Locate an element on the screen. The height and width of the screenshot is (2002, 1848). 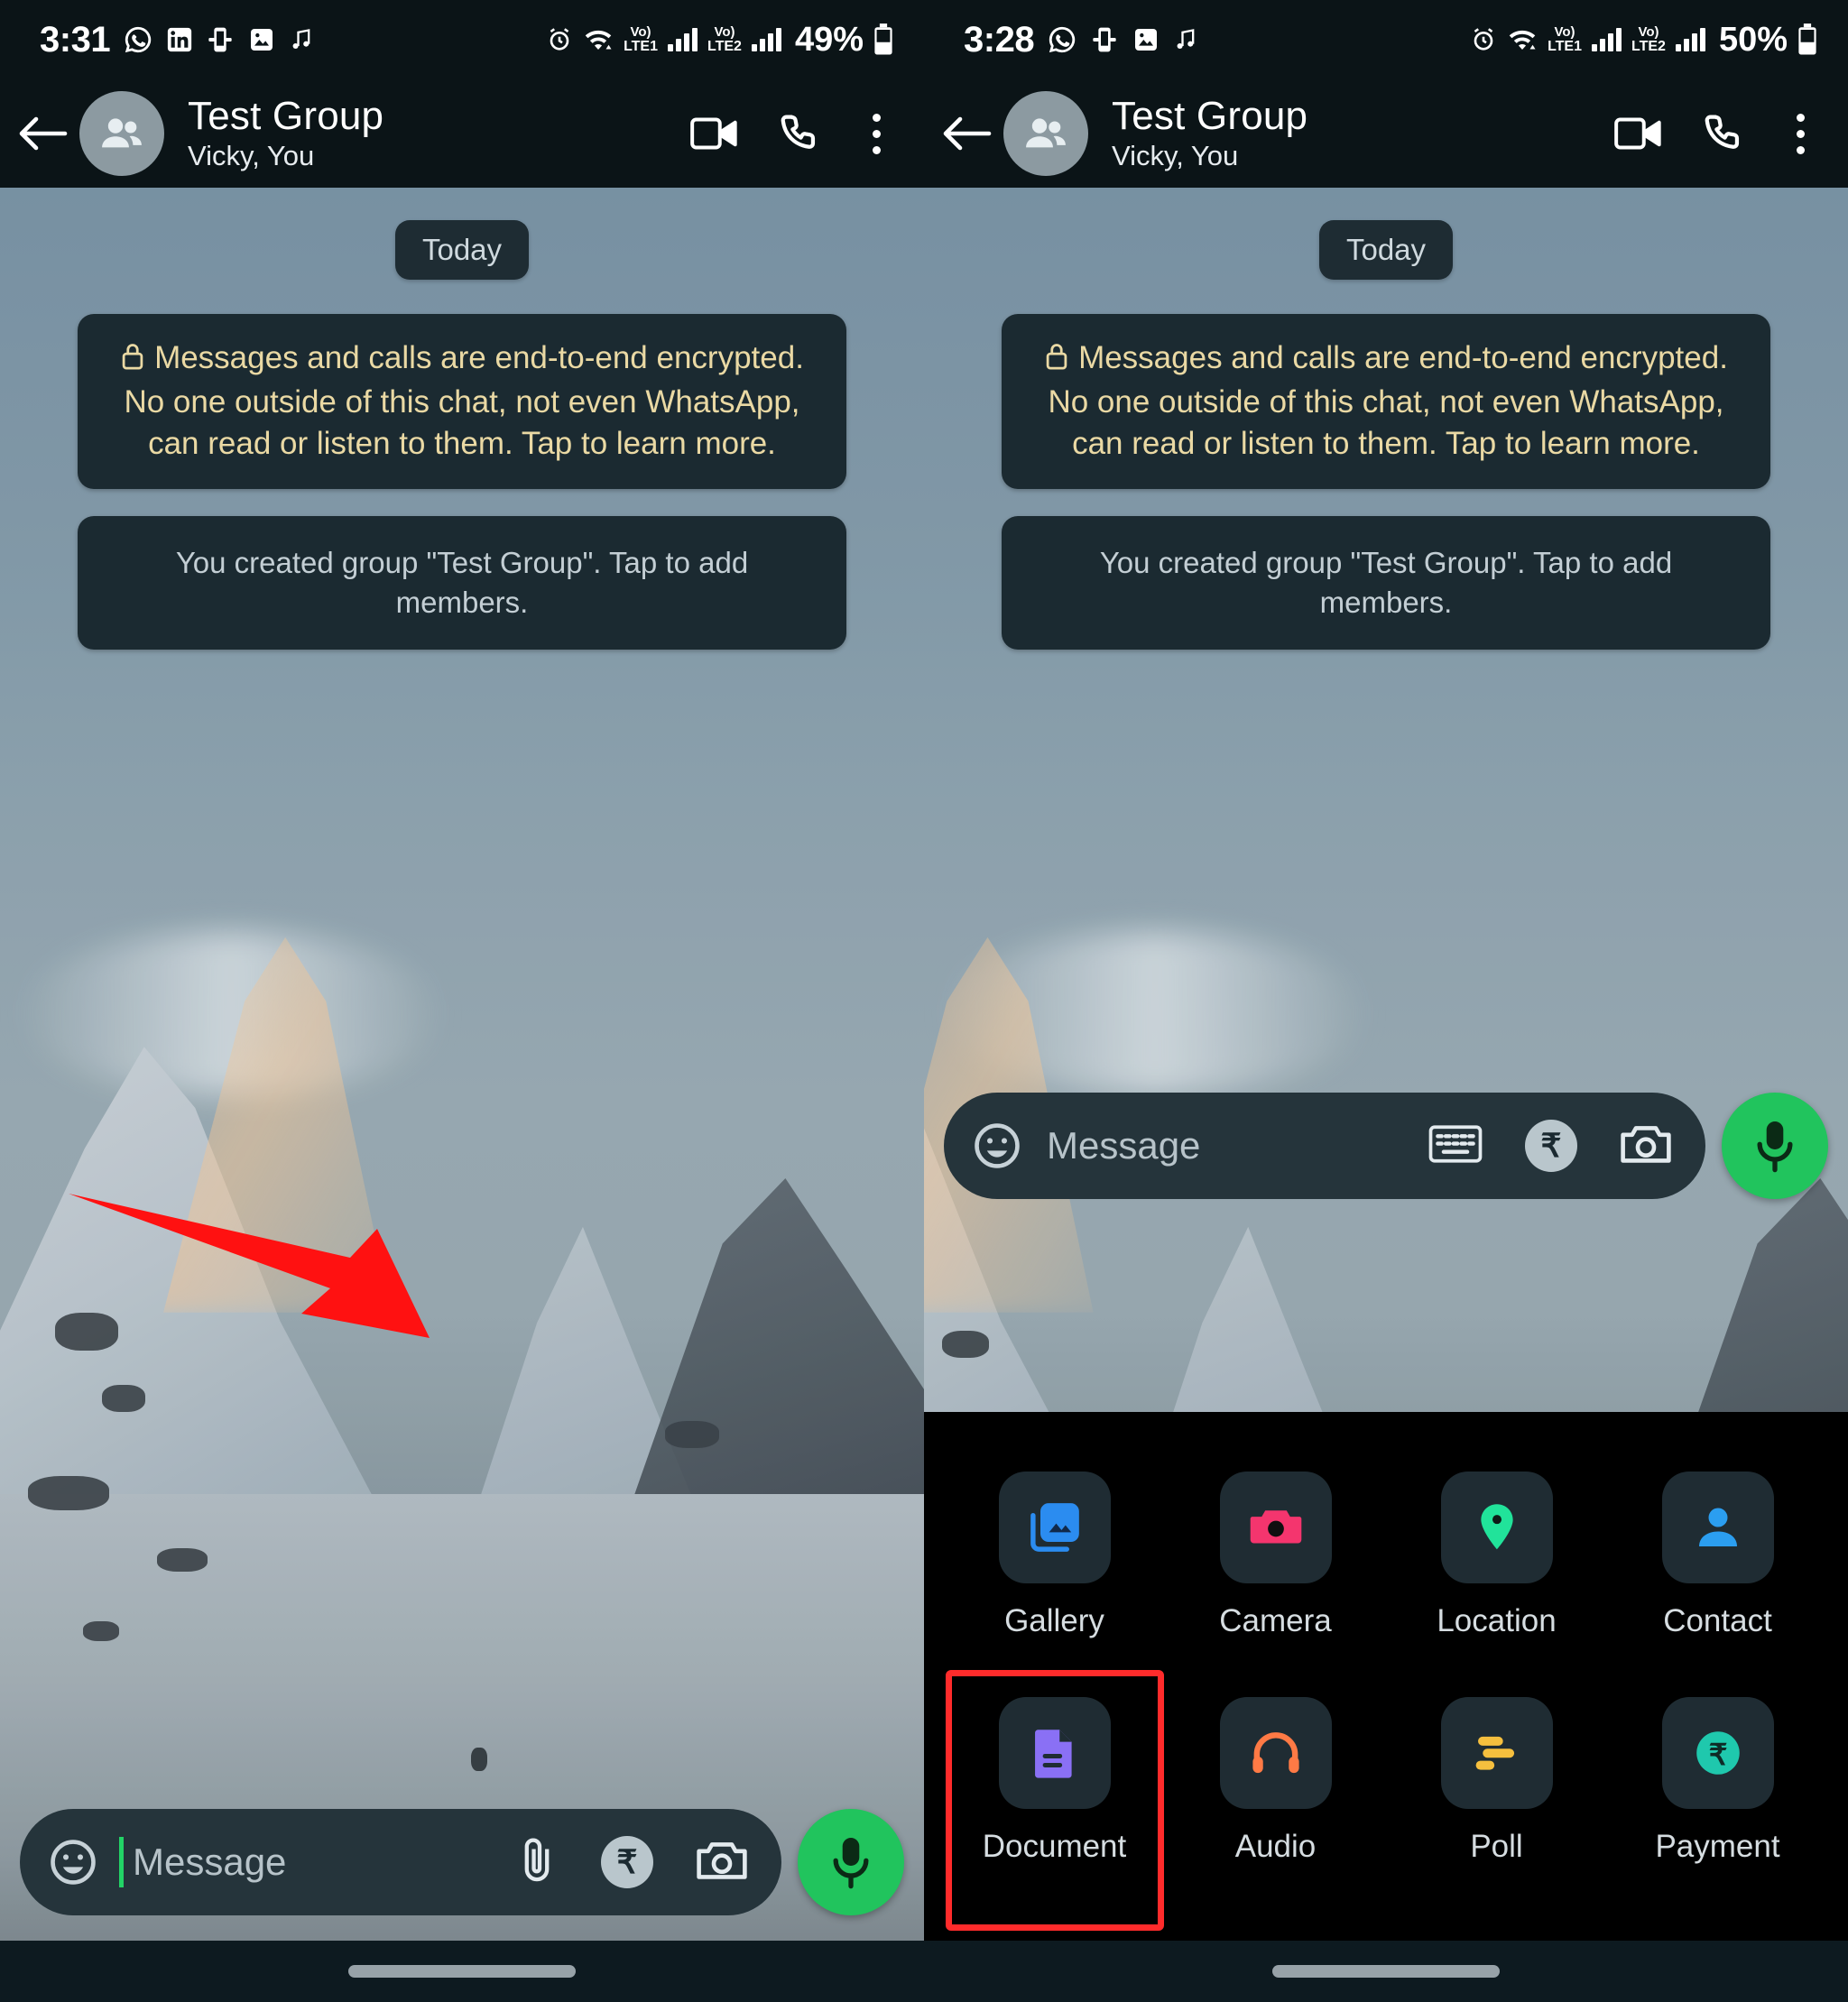
attachment-option-gallery: Gallery is located at coordinates (1054, 1555).